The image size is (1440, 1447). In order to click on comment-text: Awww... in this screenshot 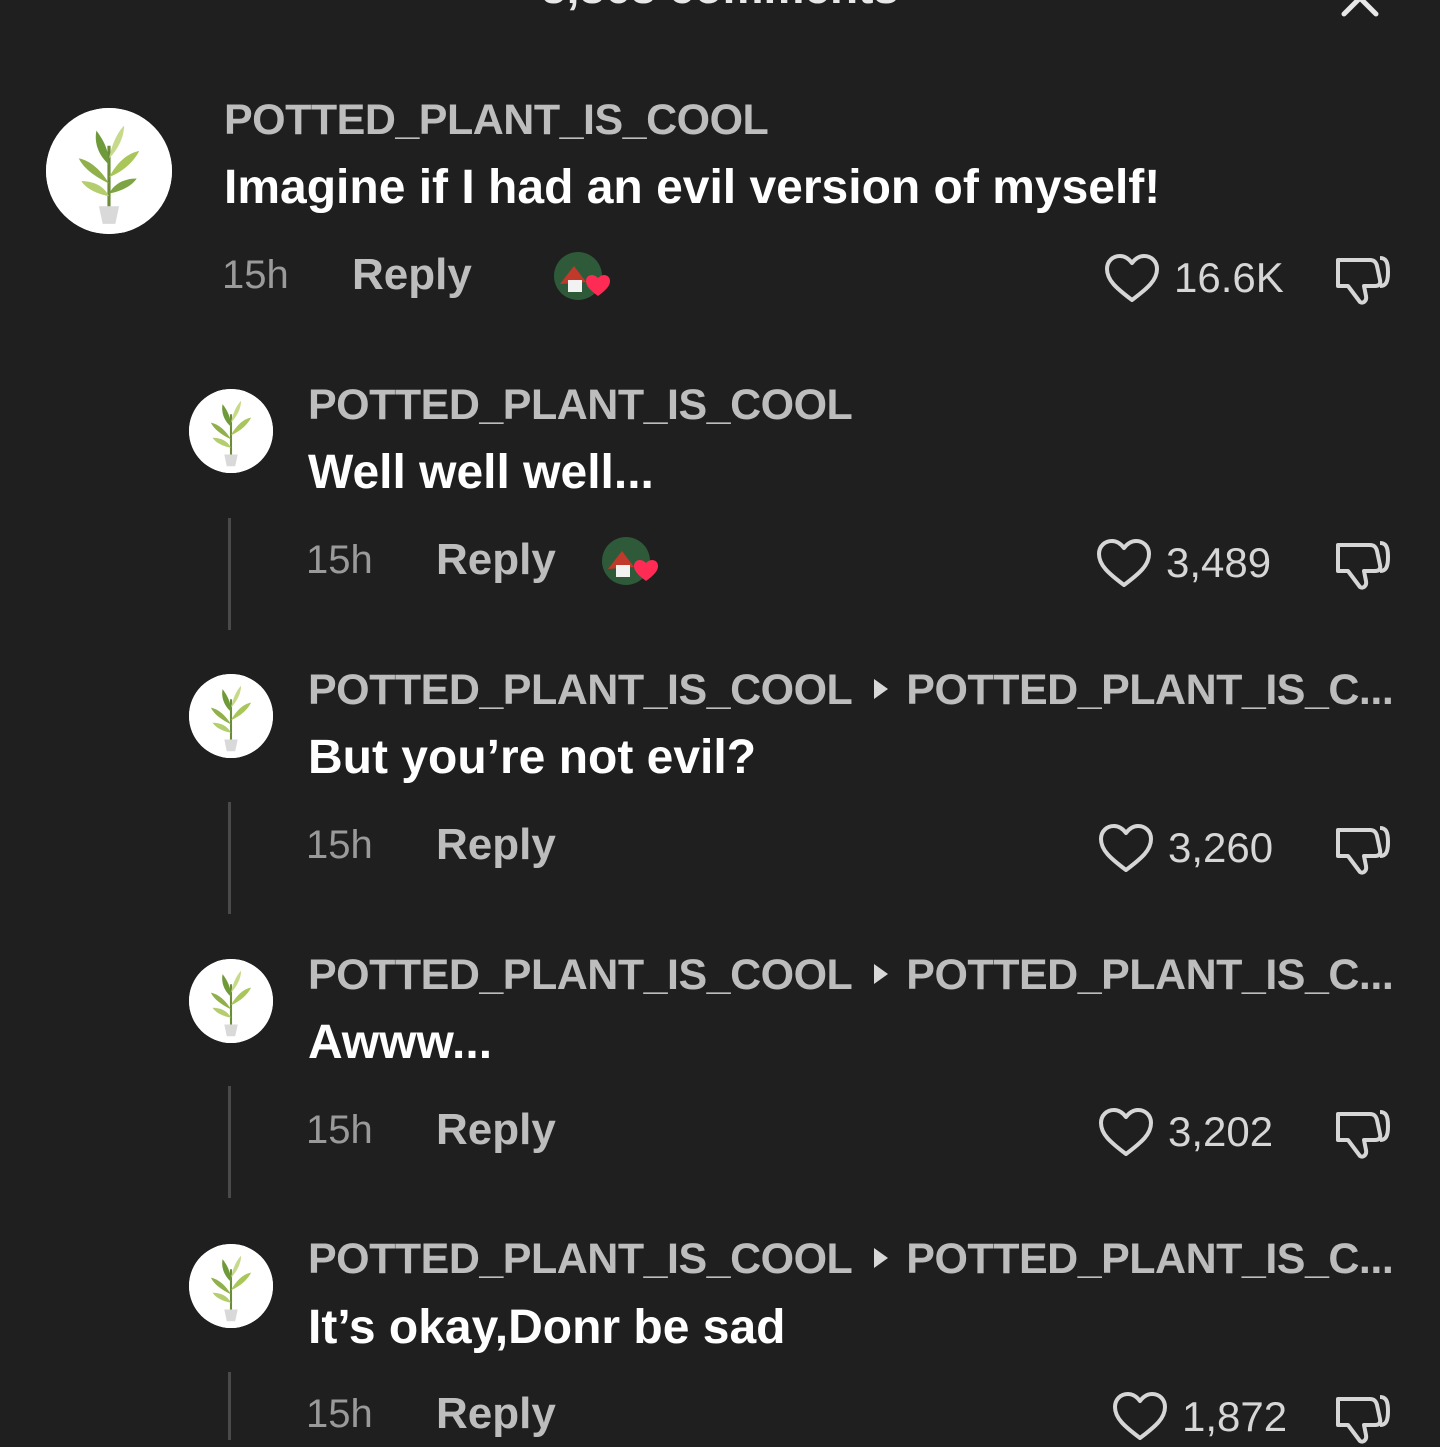, I will do `click(400, 1042)`.